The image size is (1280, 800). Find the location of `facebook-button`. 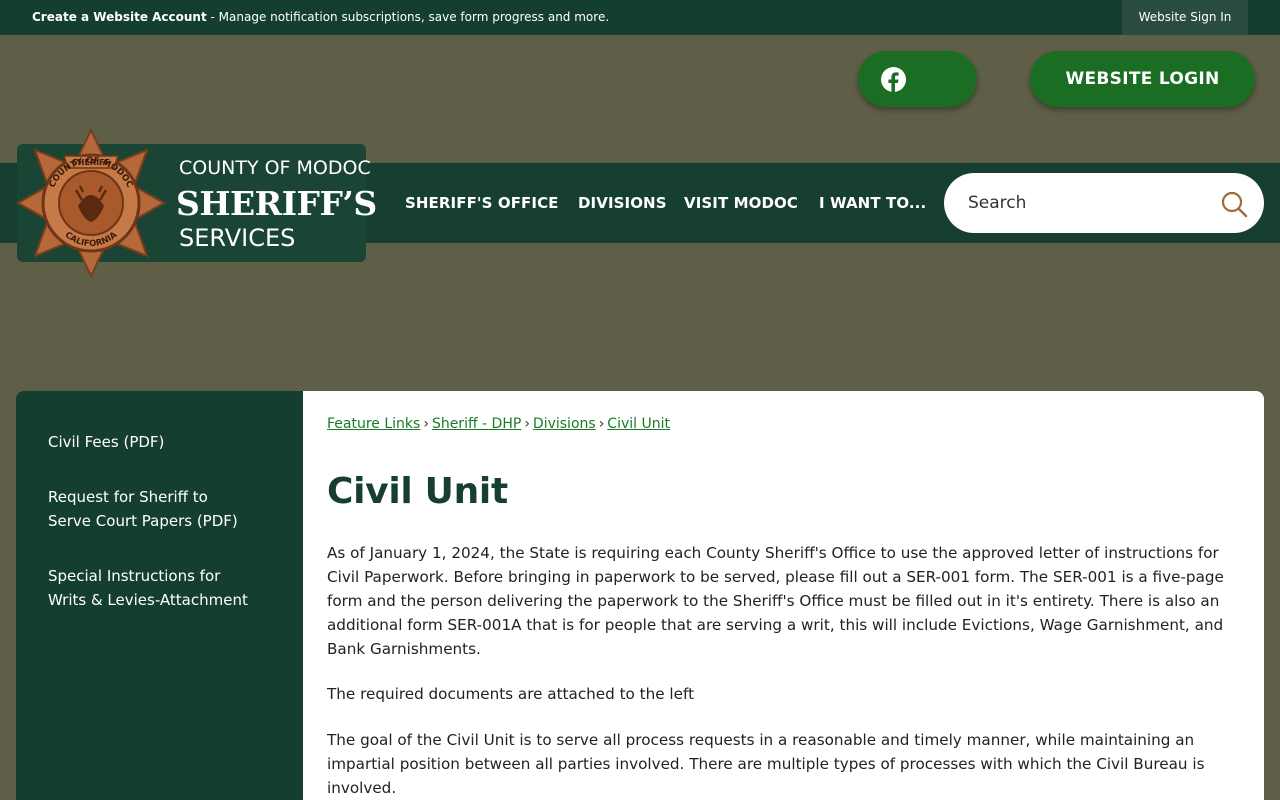

facebook-button is located at coordinates (917, 79).